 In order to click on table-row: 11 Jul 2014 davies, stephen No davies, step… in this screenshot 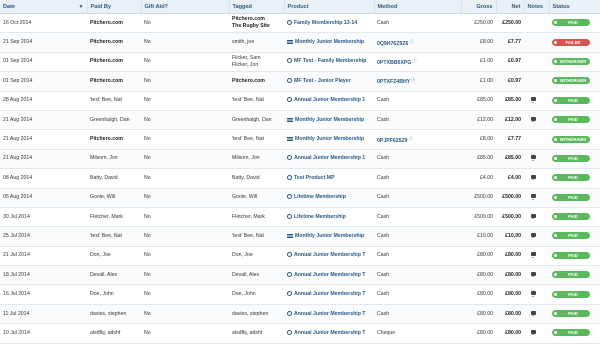, I will do `click(300, 314)`.